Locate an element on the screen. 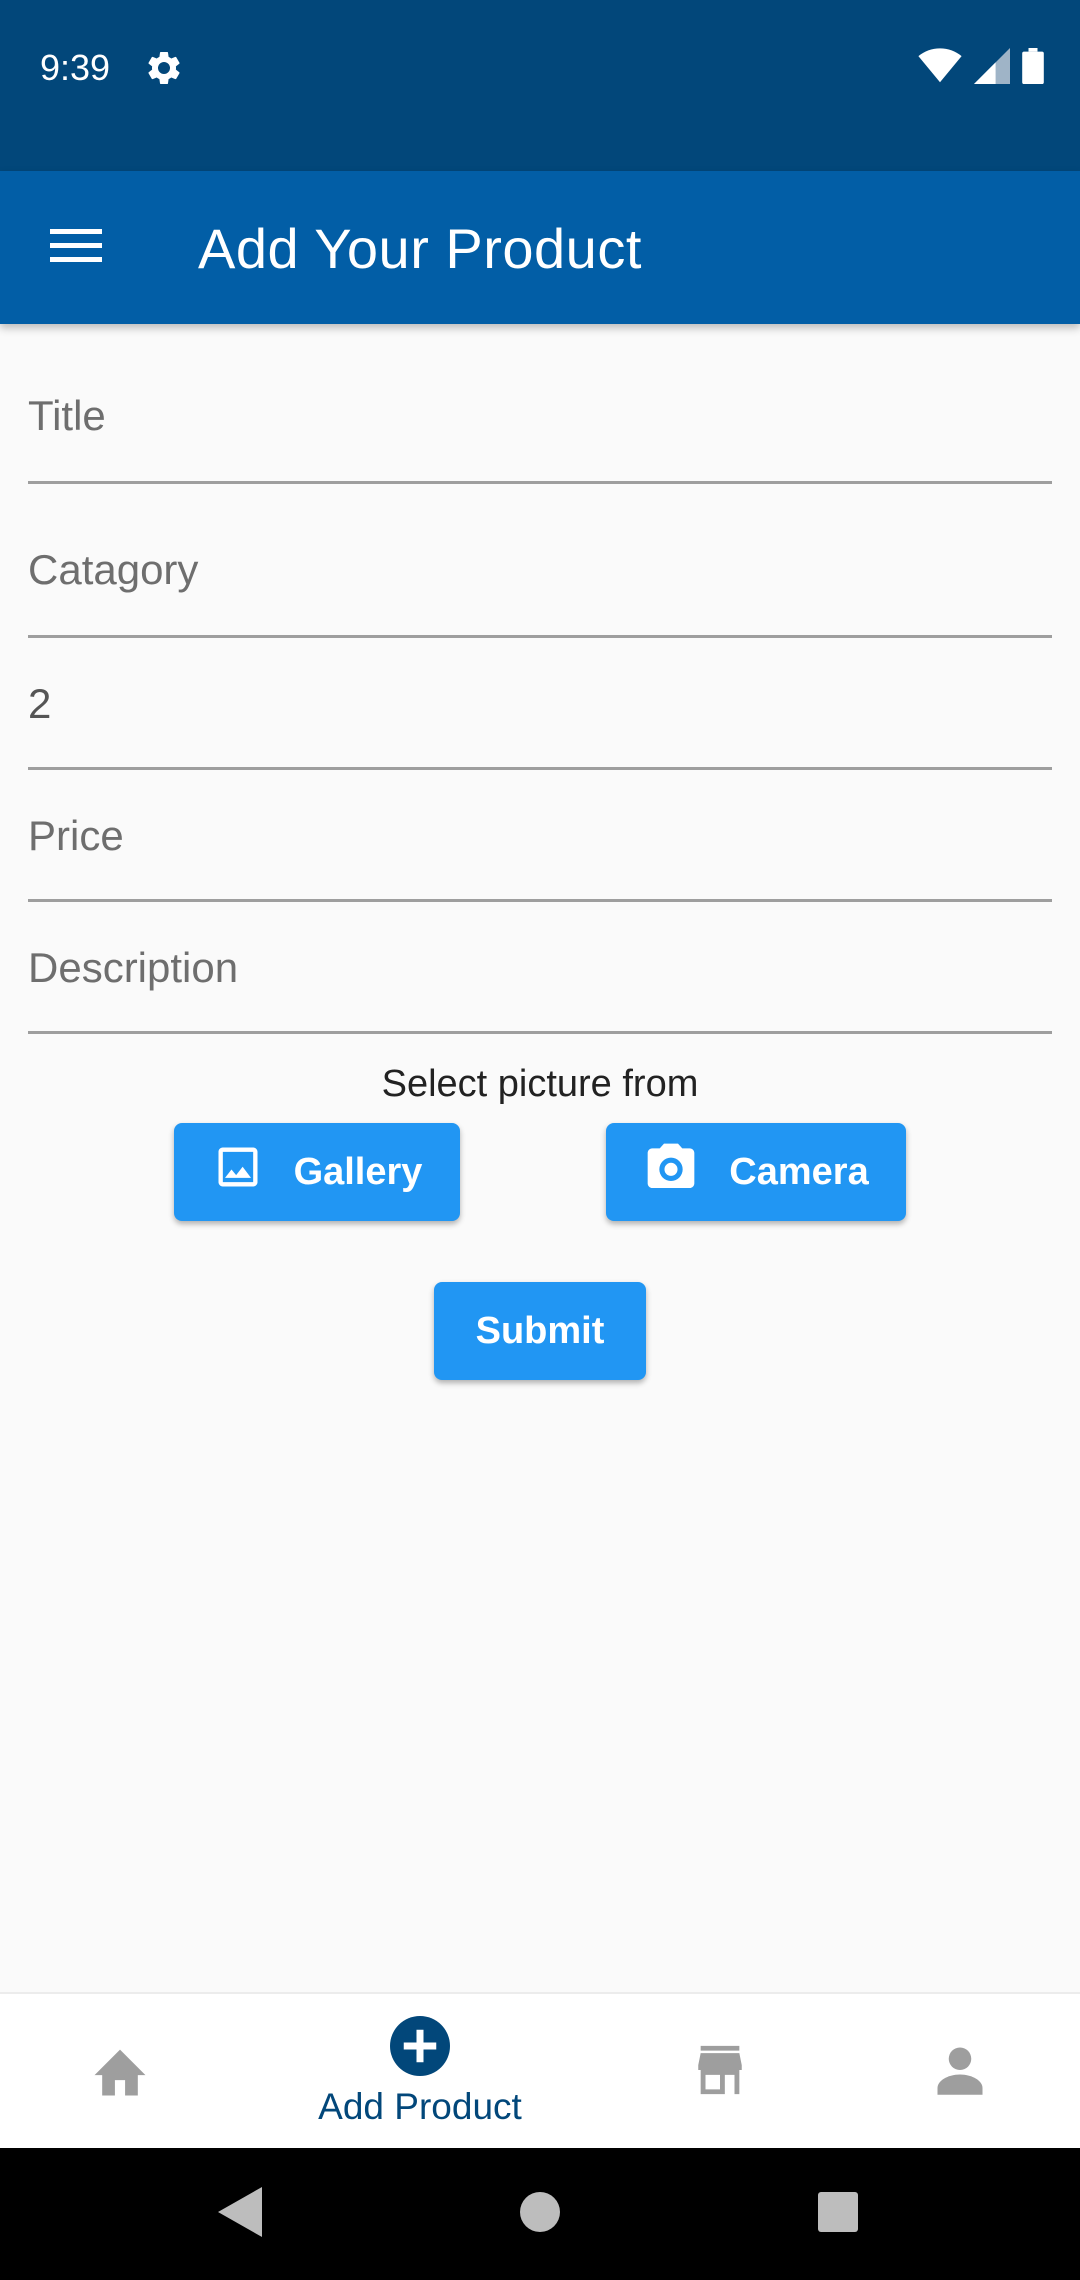 This screenshot has height=2280, width=1080. category-field-label: Catagory is located at coordinates (113, 569).